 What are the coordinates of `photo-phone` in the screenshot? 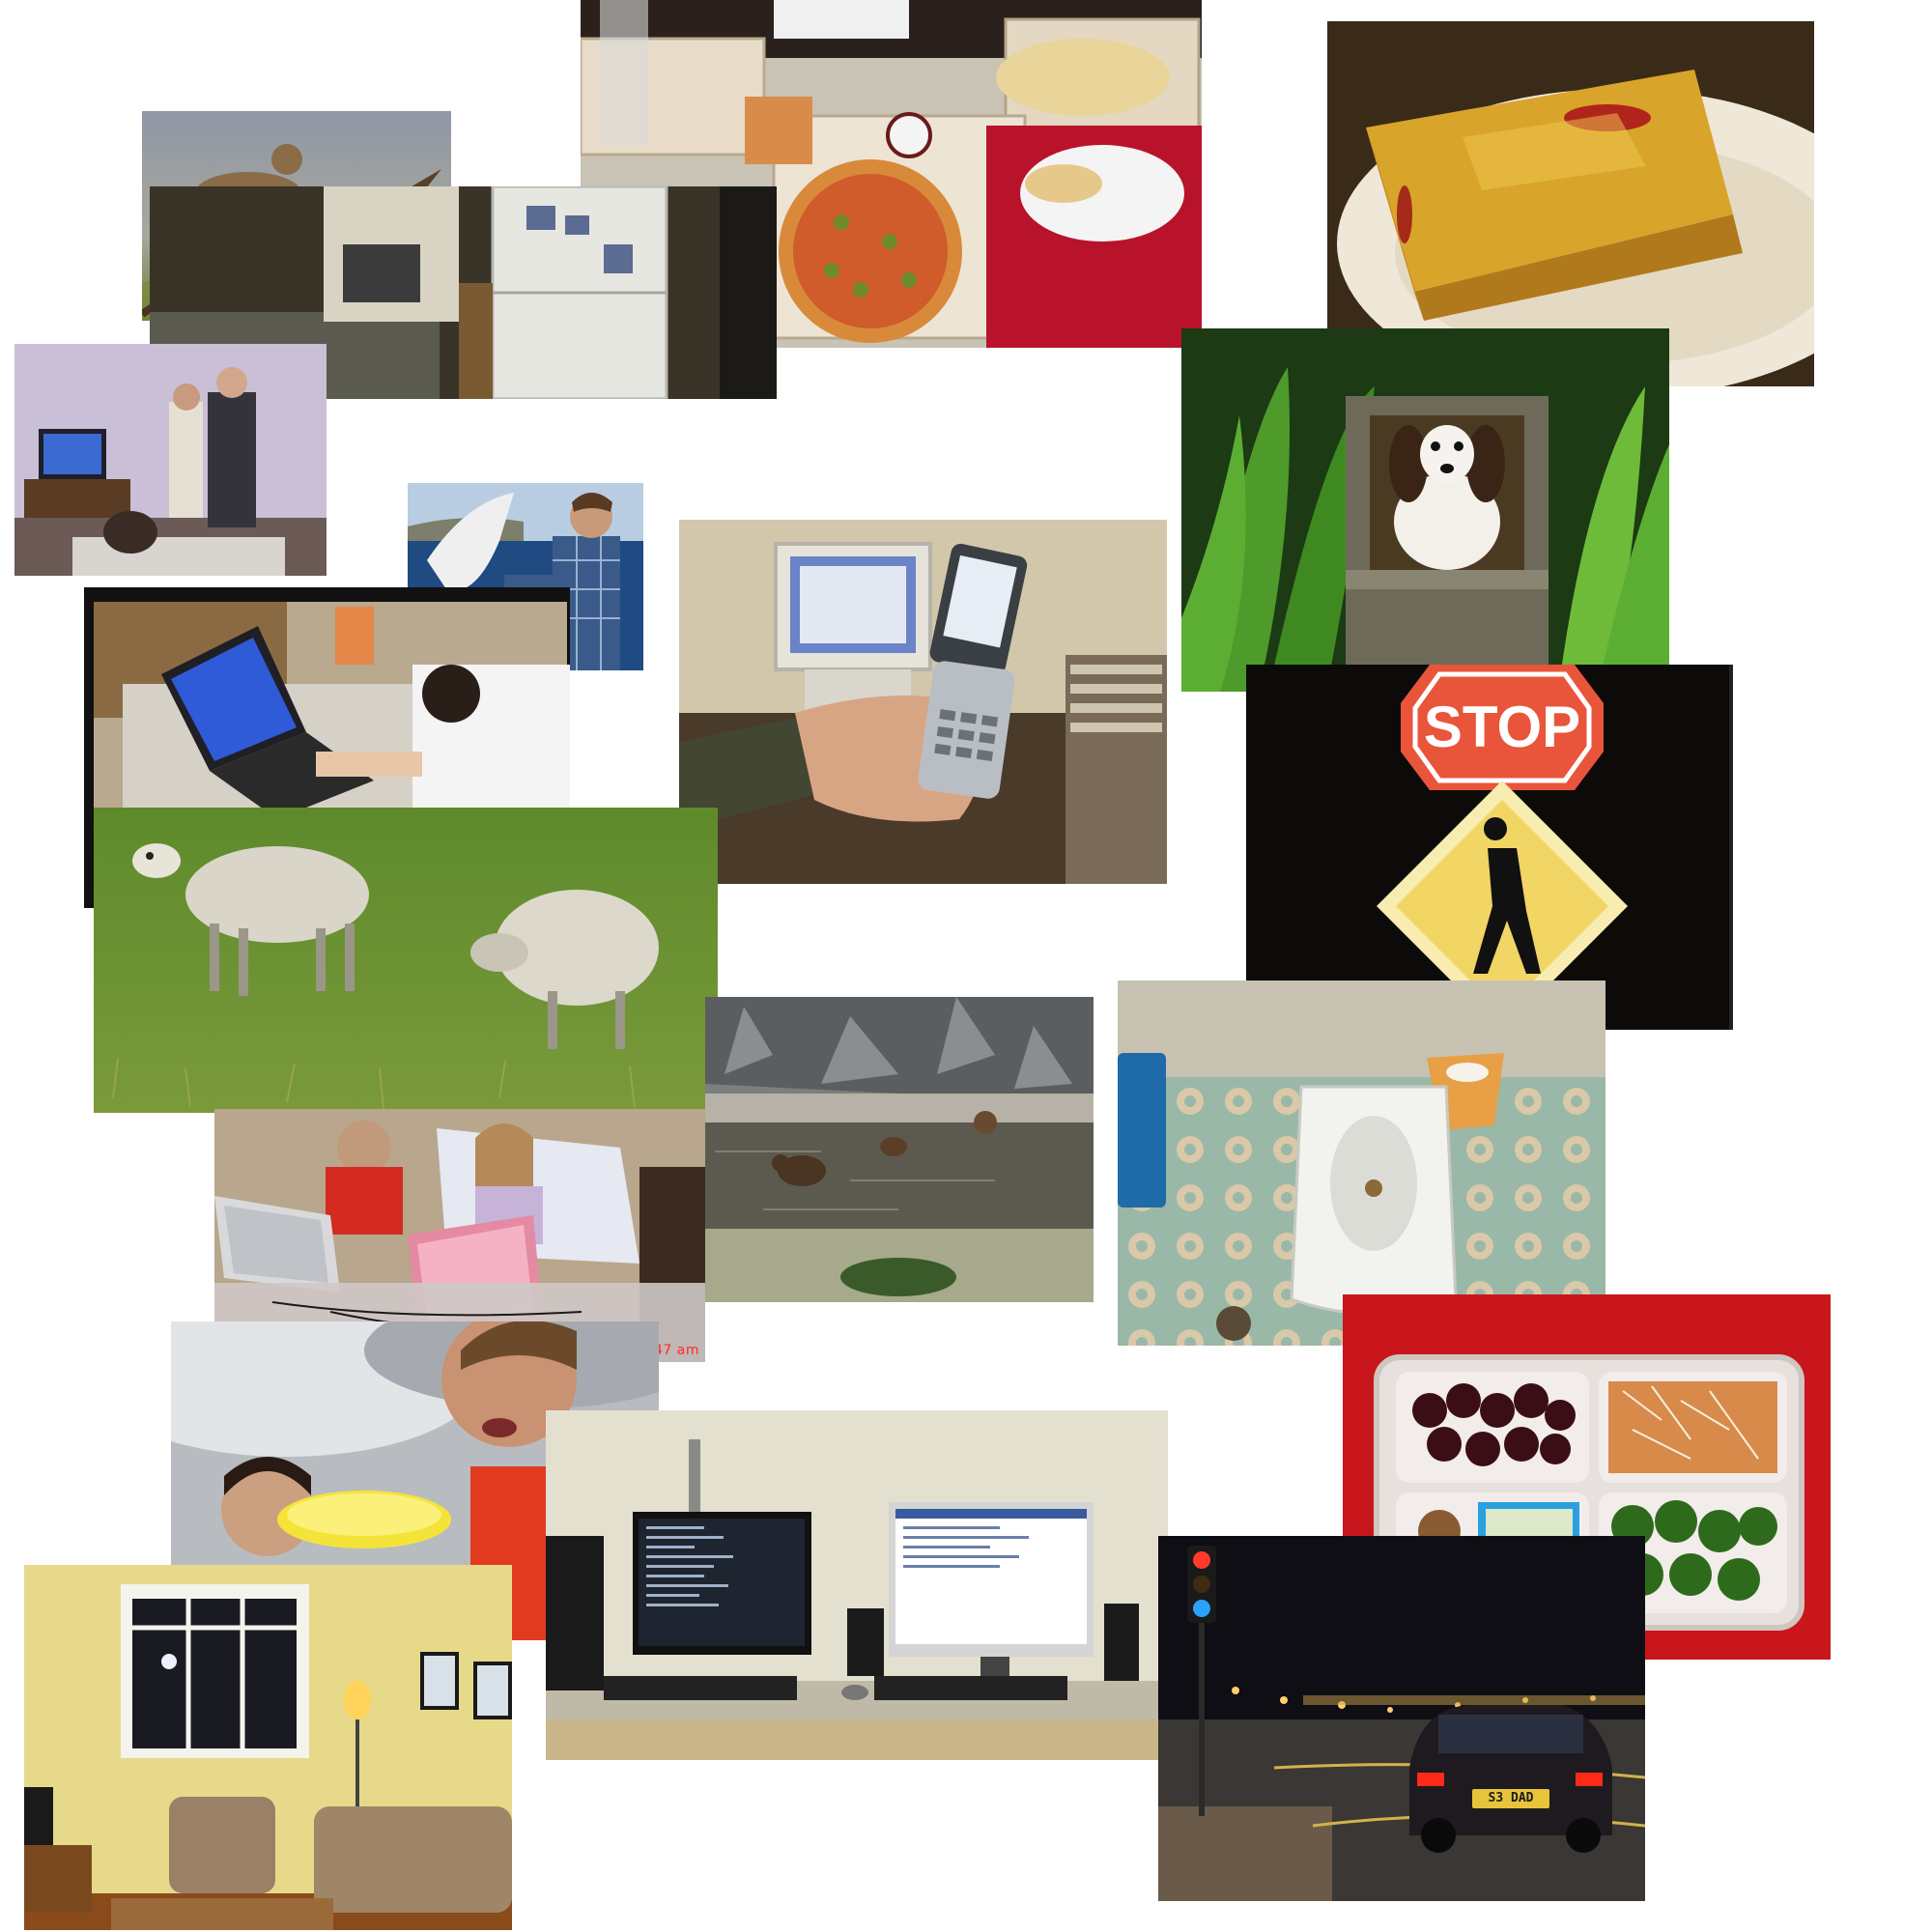 It's located at (923, 702).